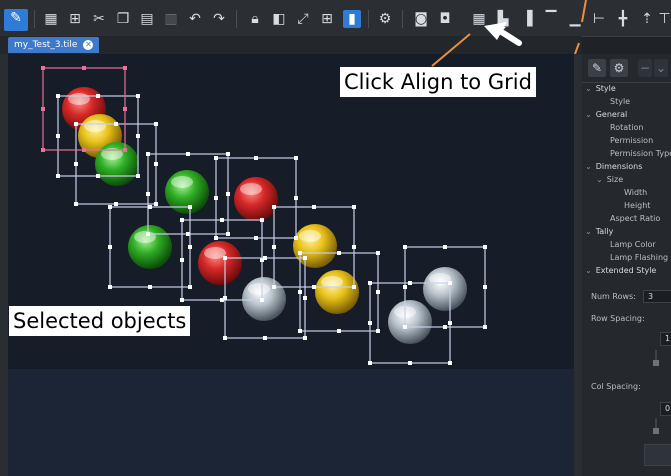  Describe the element at coordinates (665, 339) in the screenshot. I see `row-spacing-field: 1` at that location.